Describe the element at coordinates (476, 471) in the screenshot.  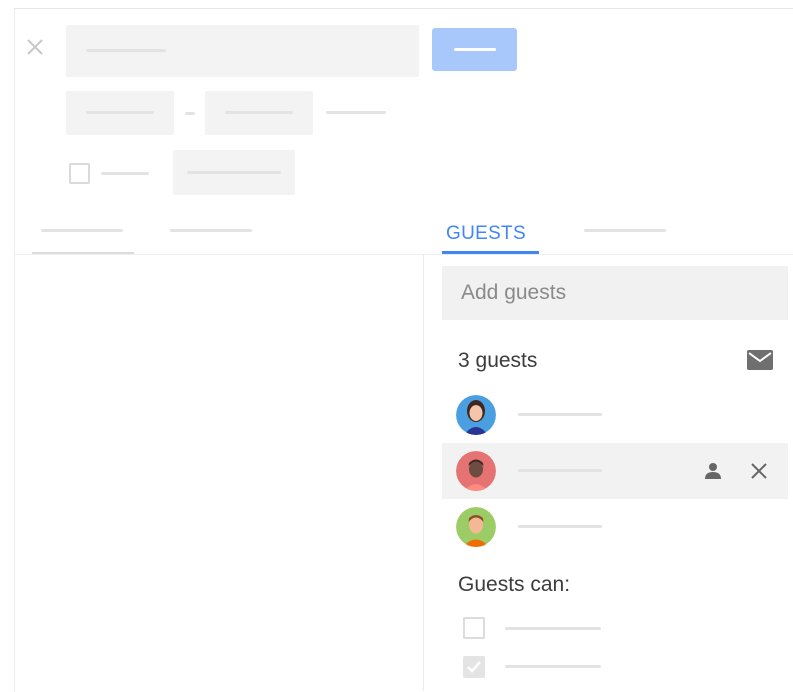
I see `man-avatar-red-icon` at that location.